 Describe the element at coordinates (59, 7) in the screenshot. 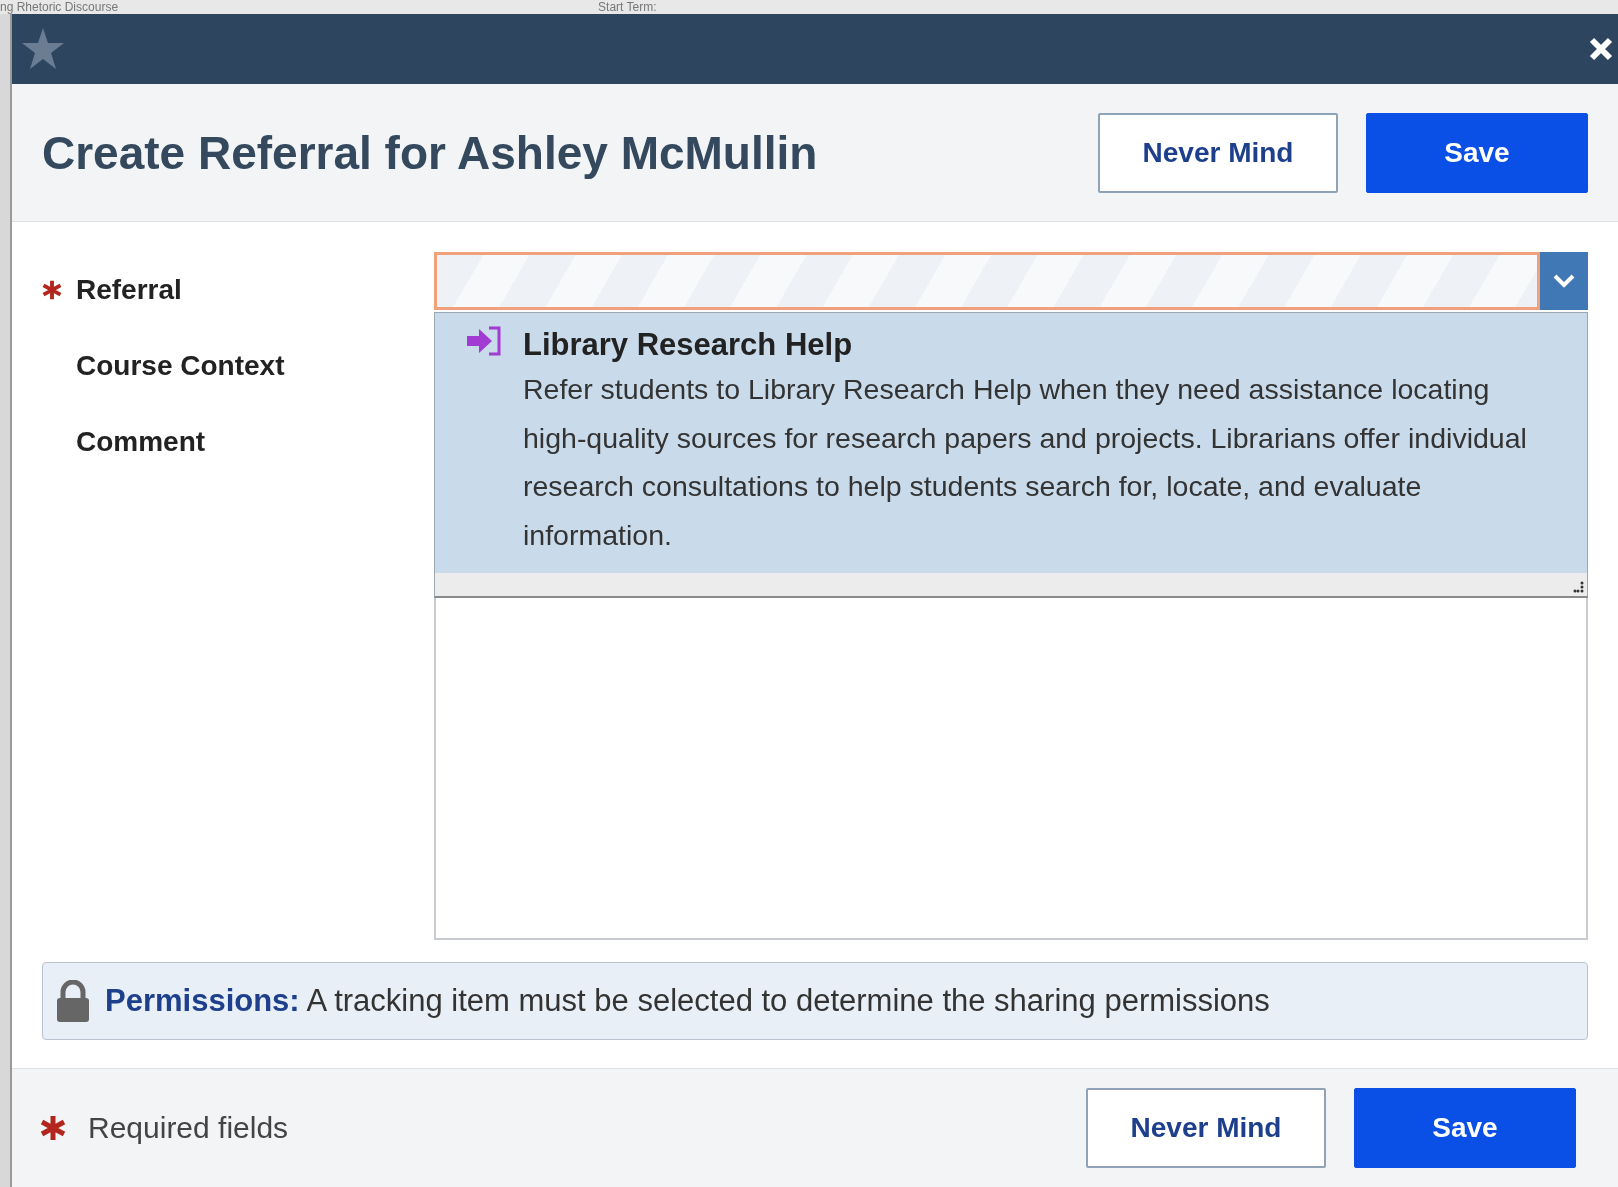

I see `background-text: ng Rhetoric Discourse` at that location.